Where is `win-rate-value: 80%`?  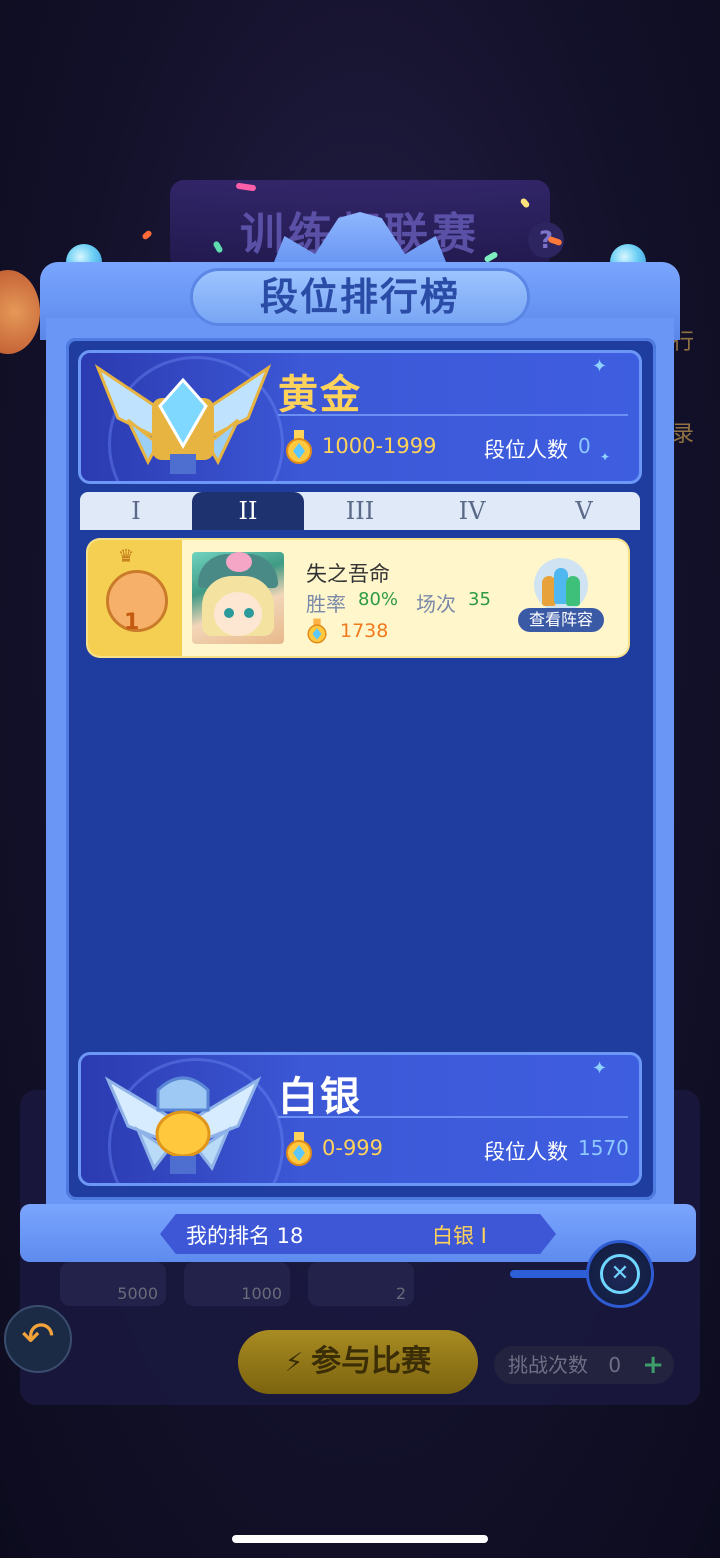
win-rate-value: 80% is located at coordinates (378, 599).